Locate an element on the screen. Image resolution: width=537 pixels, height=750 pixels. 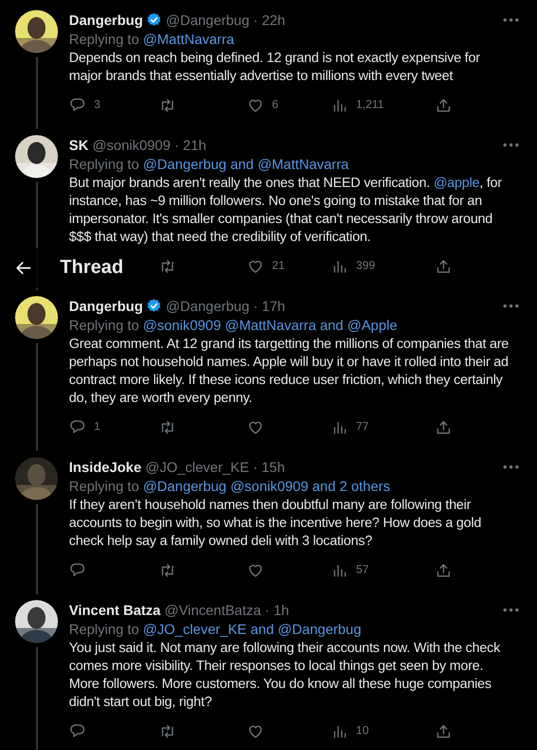
mention-link: @sonik0909 @MattNavarra and @Apple is located at coordinates (270, 325).